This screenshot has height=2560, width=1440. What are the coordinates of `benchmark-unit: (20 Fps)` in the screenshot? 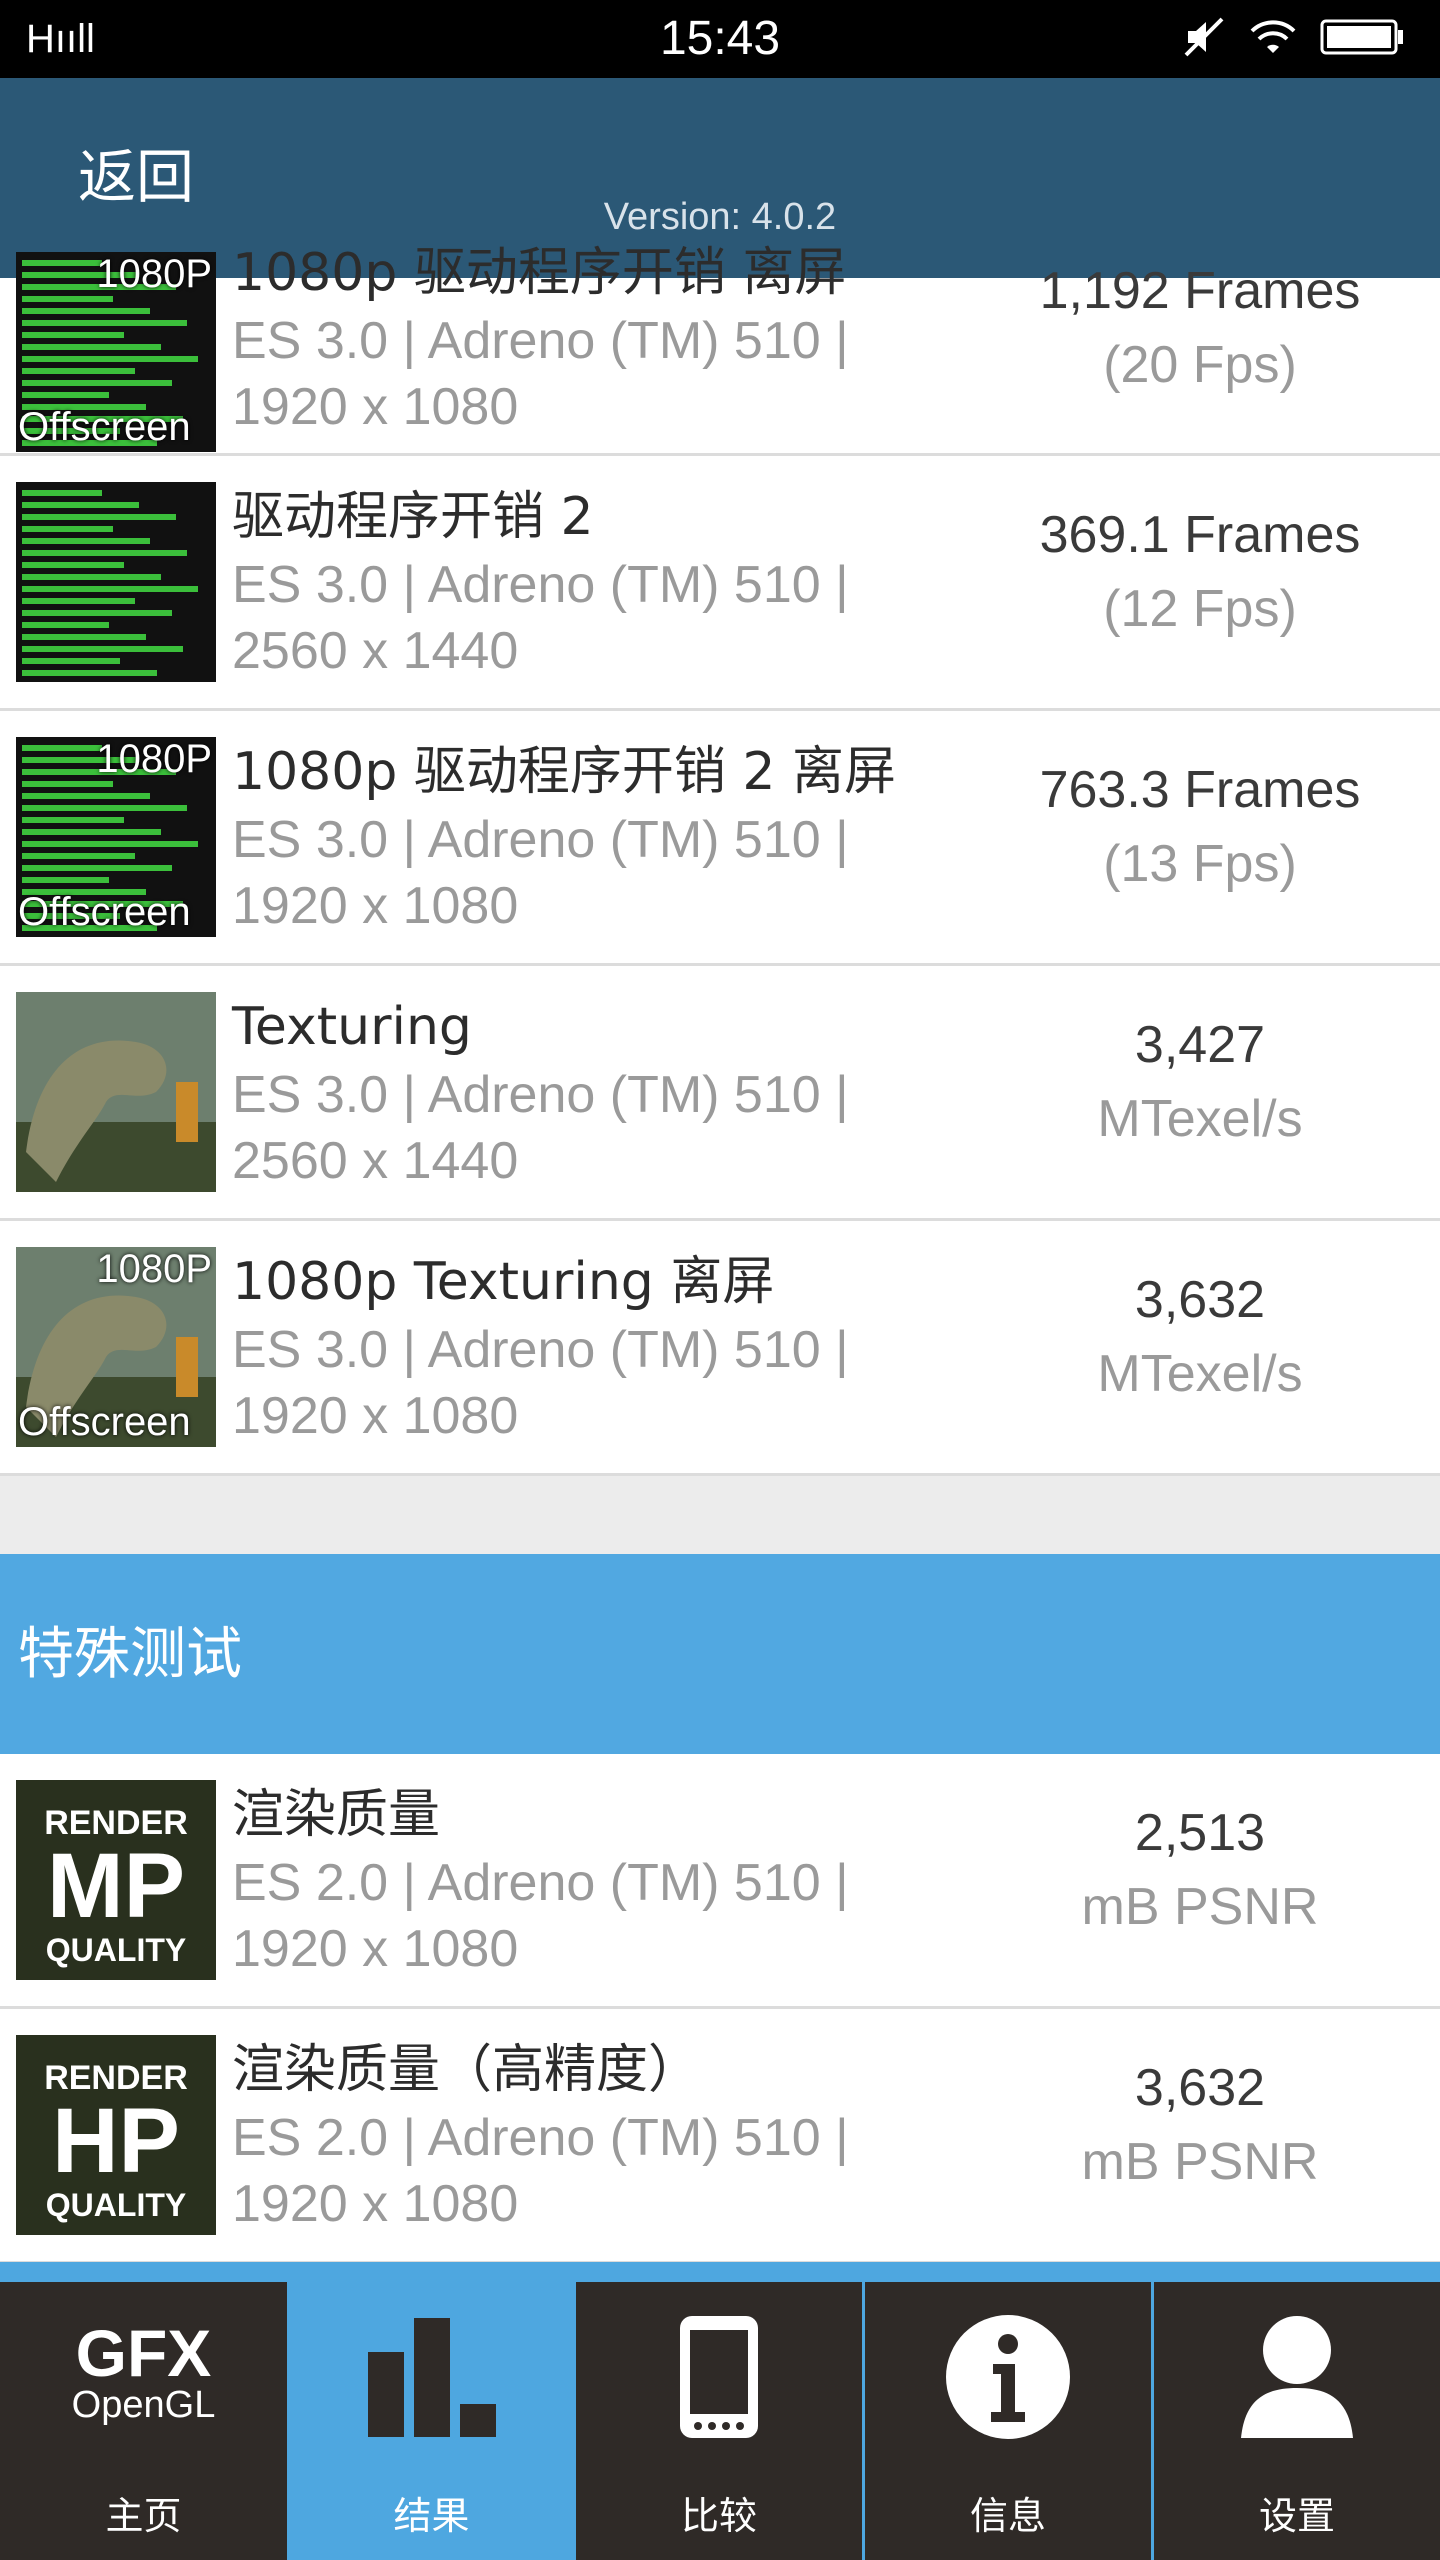 It's located at (1200, 365).